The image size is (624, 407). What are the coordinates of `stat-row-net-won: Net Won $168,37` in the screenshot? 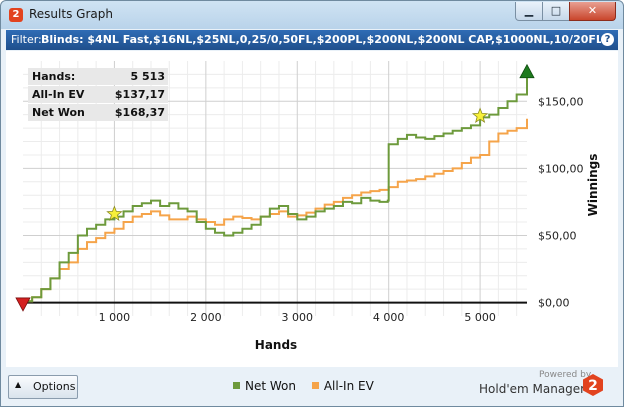 It's located at (98, 112).